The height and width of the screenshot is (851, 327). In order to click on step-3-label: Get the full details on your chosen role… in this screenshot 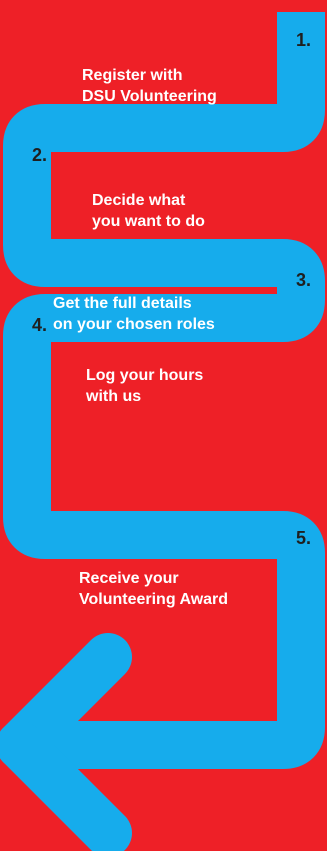, I will do `click(134, 314)`.